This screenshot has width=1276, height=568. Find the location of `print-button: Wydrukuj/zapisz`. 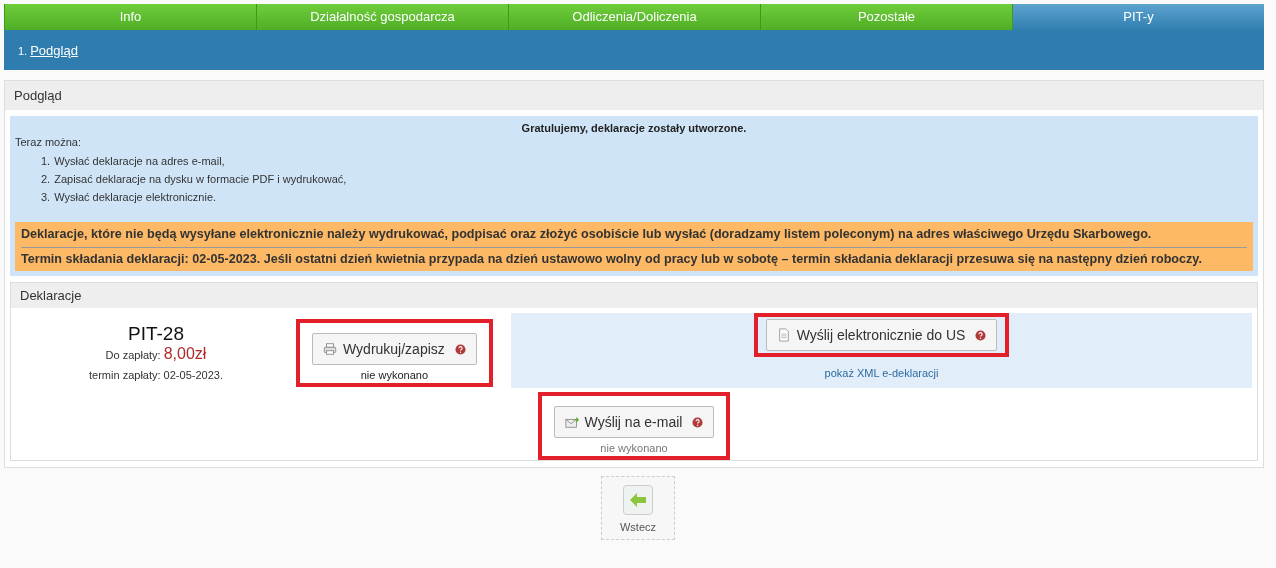

print-button: Wydrukuj/zapisz is located at coordinates (394, 349).